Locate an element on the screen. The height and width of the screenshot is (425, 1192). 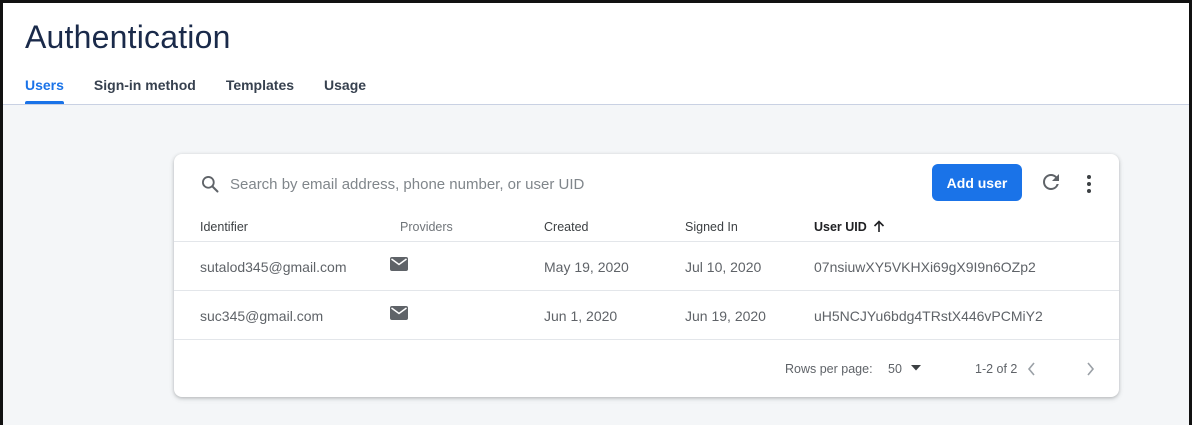
tab-sign-in-method: Sign-in method is located at coordinates (145, 89).